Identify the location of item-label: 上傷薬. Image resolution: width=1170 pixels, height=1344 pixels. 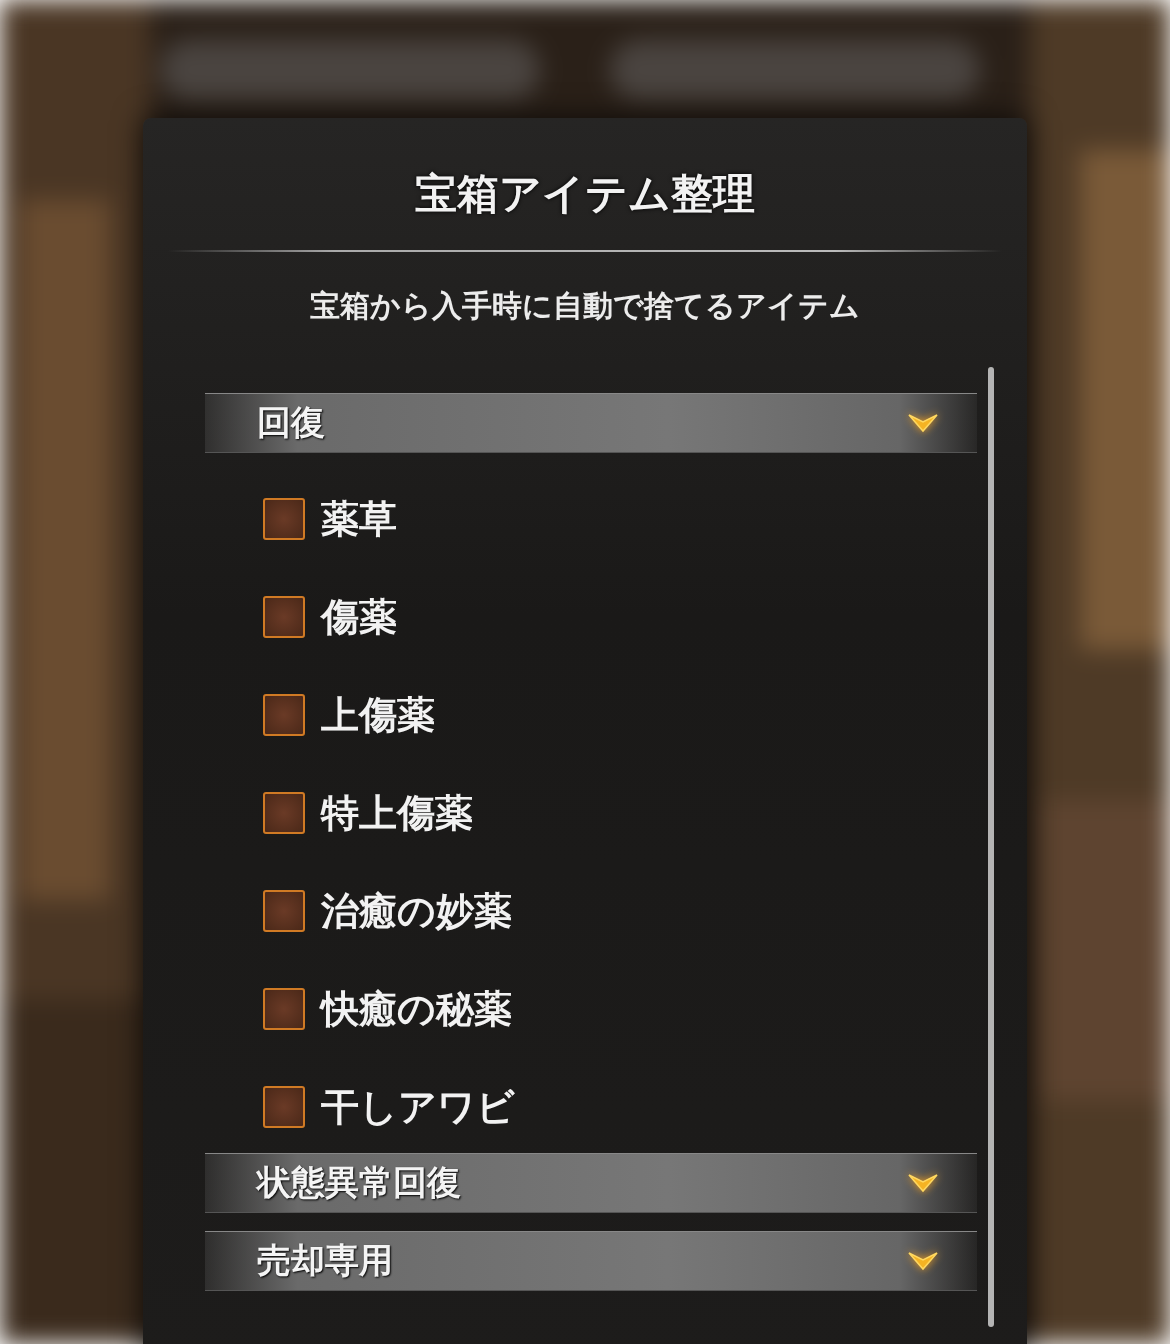
(378, 714).